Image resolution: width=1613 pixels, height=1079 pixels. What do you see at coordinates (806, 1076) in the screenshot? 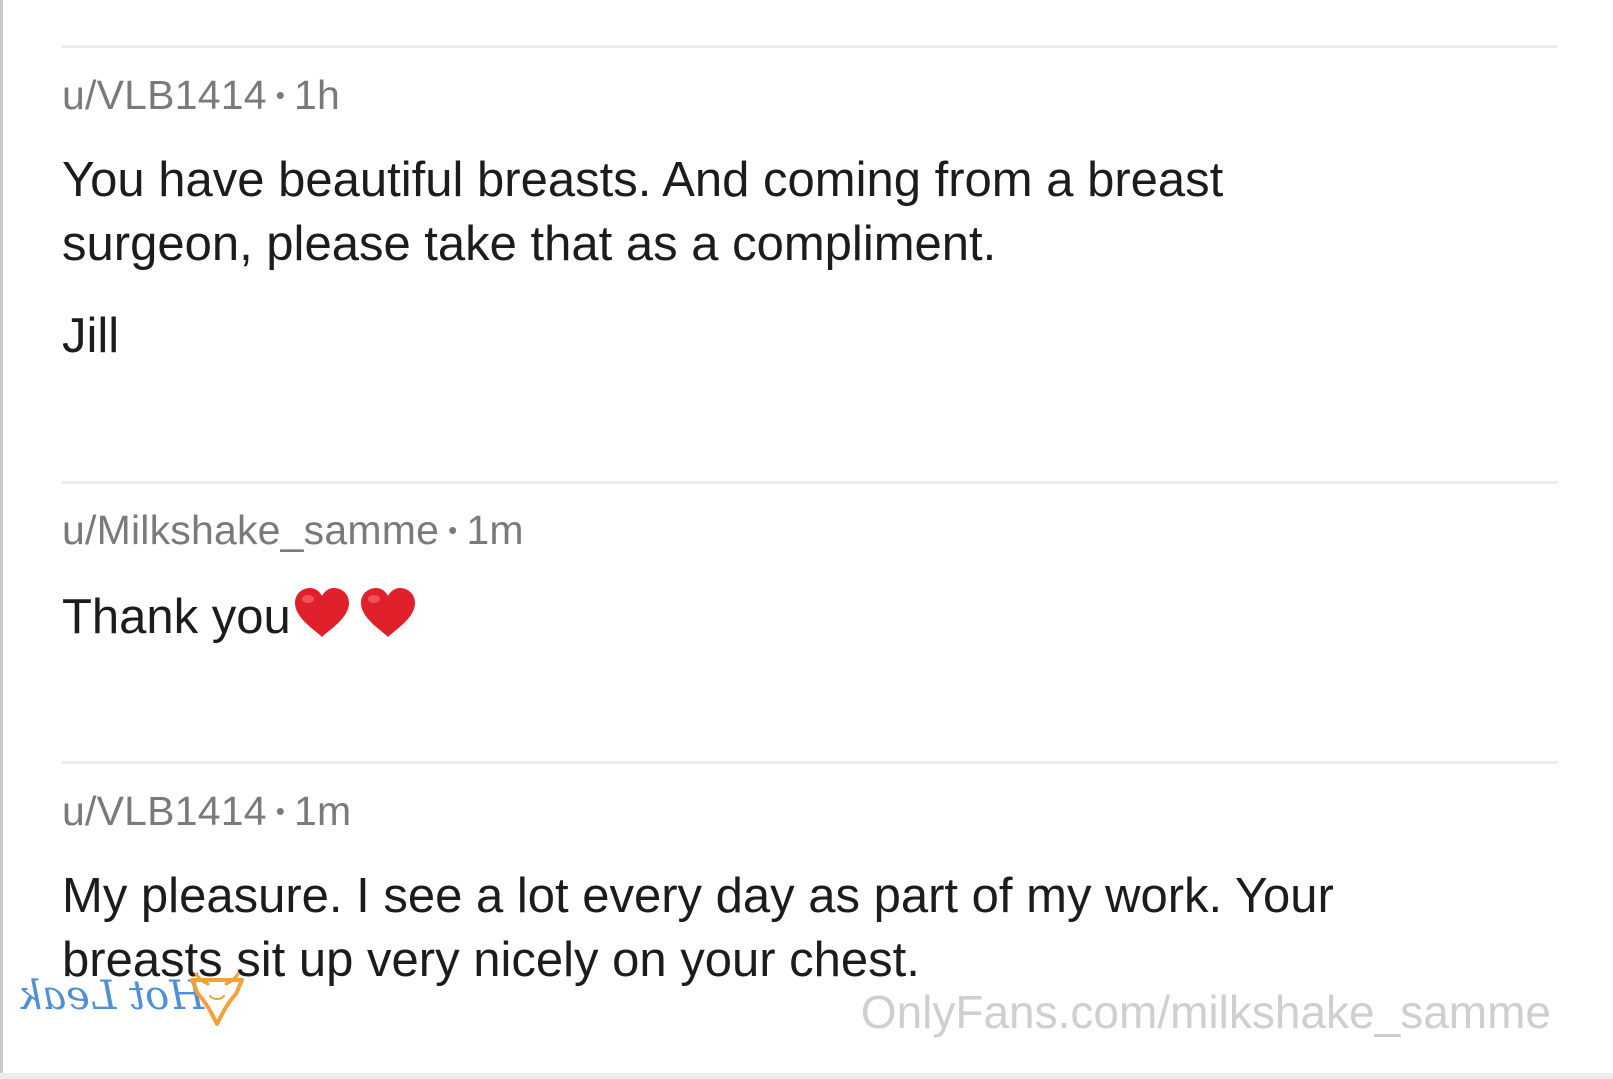
I see `bottom-edge-border` at bounding box center [806, 1076].